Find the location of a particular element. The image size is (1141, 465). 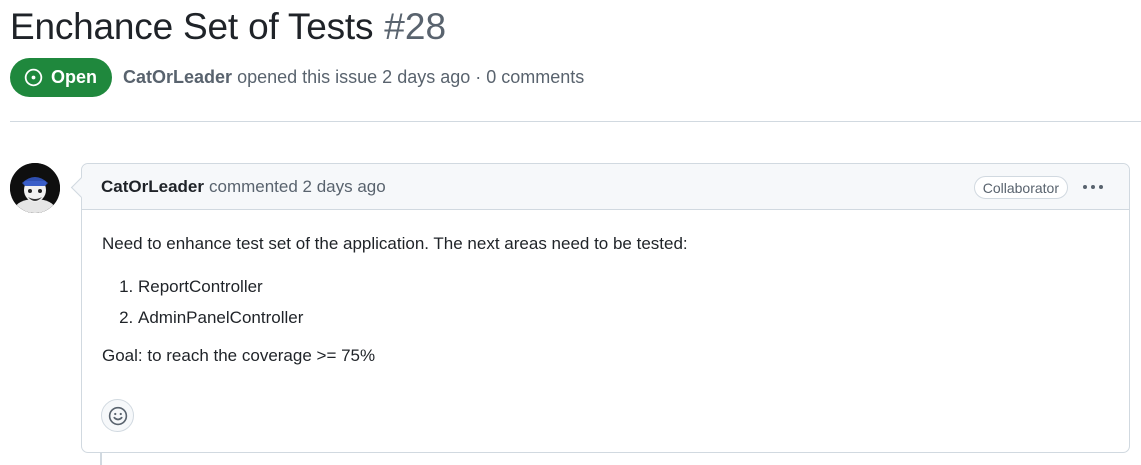

comment-menu-button is located at coordinates (1093, 187).